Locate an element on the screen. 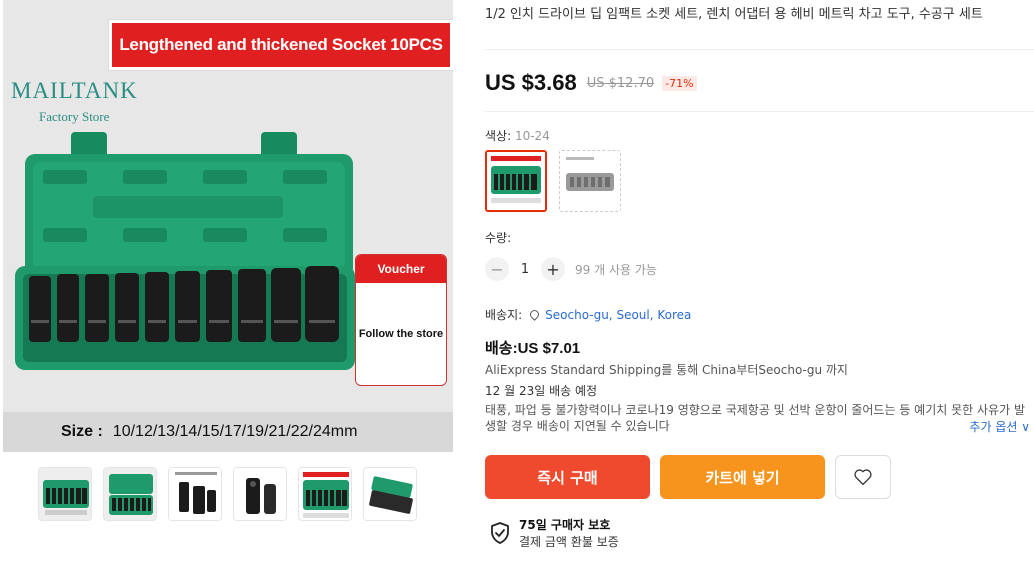 This screenshot has height=564, width=1034. buyer-protection: 75일 구매자 보호 결제 금액 환불 보증 is located at coordinates (554, 533).